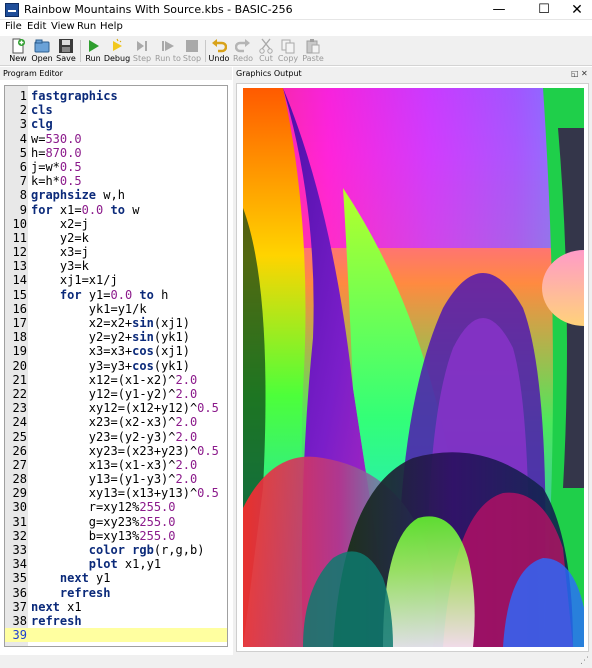  What do you see at coordinates (116, 210) in the screenshot?
I see `code-line: 9 for x1=0.0 to w` at bounding box center [116, 210].